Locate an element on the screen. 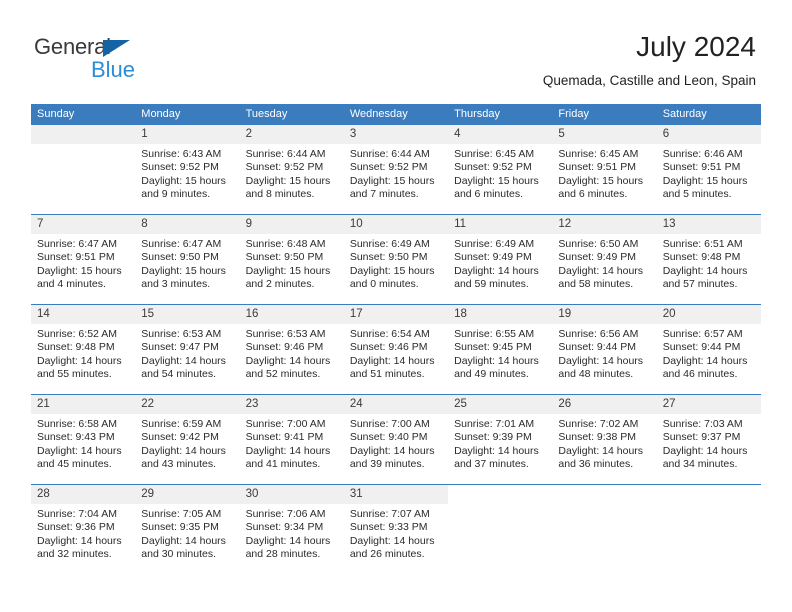  brand-logo: General Blue is located at coordinates (134, 61).